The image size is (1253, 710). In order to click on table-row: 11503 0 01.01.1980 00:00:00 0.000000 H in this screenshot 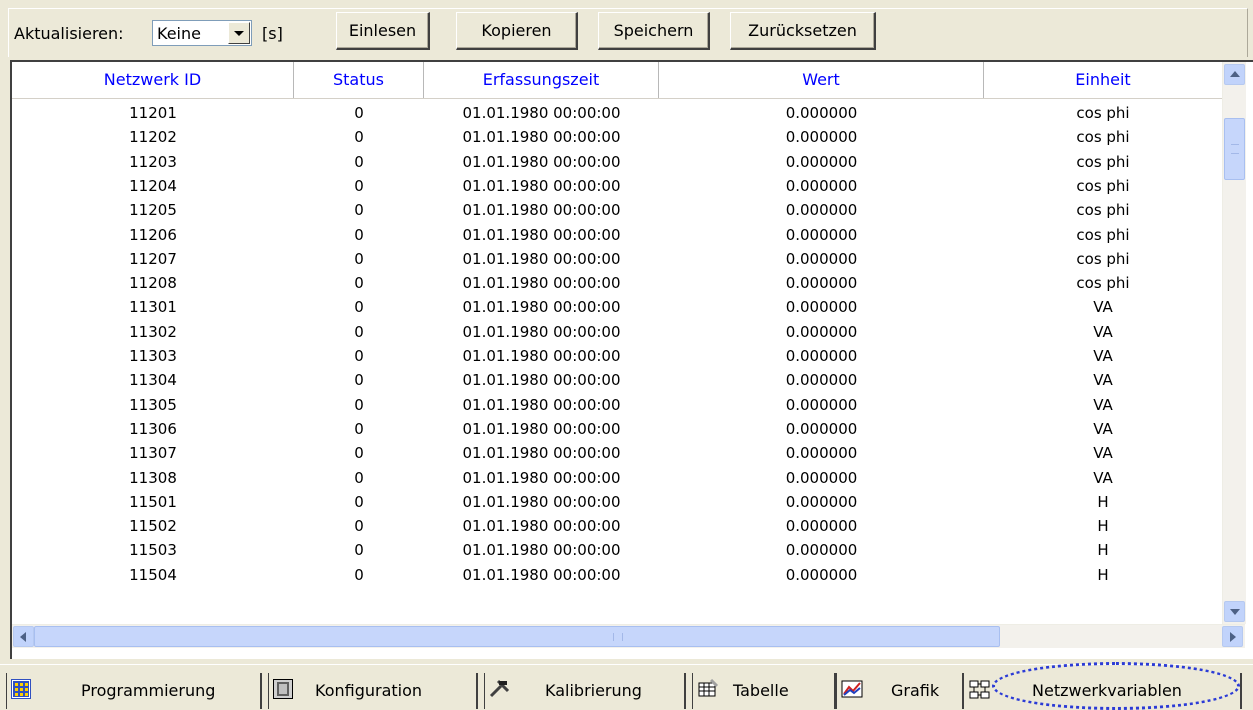, I will do `click(617, 550)`.